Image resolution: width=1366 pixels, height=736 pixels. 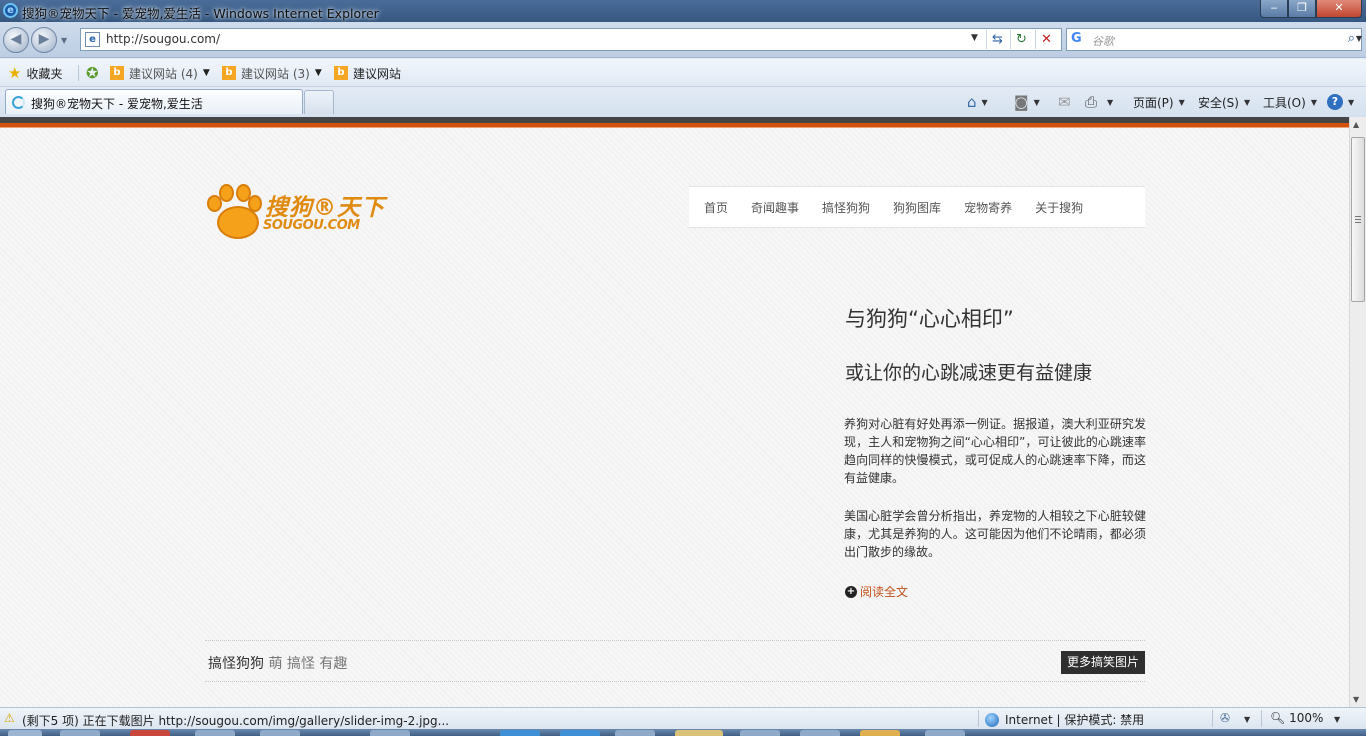 I want to click on tools-menu: 工具(O) ▼, so click(x=1290, y=102).